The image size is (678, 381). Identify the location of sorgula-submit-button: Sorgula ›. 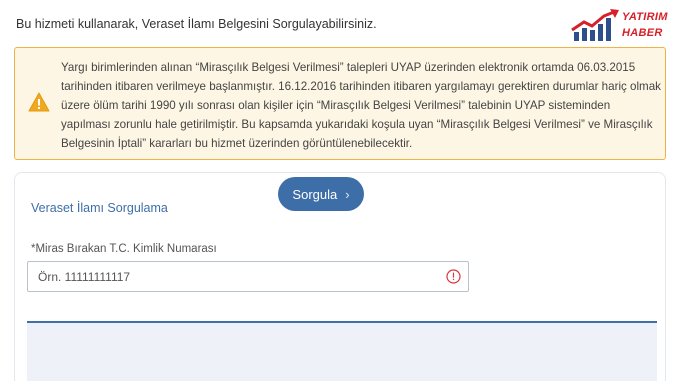
(321, 194).